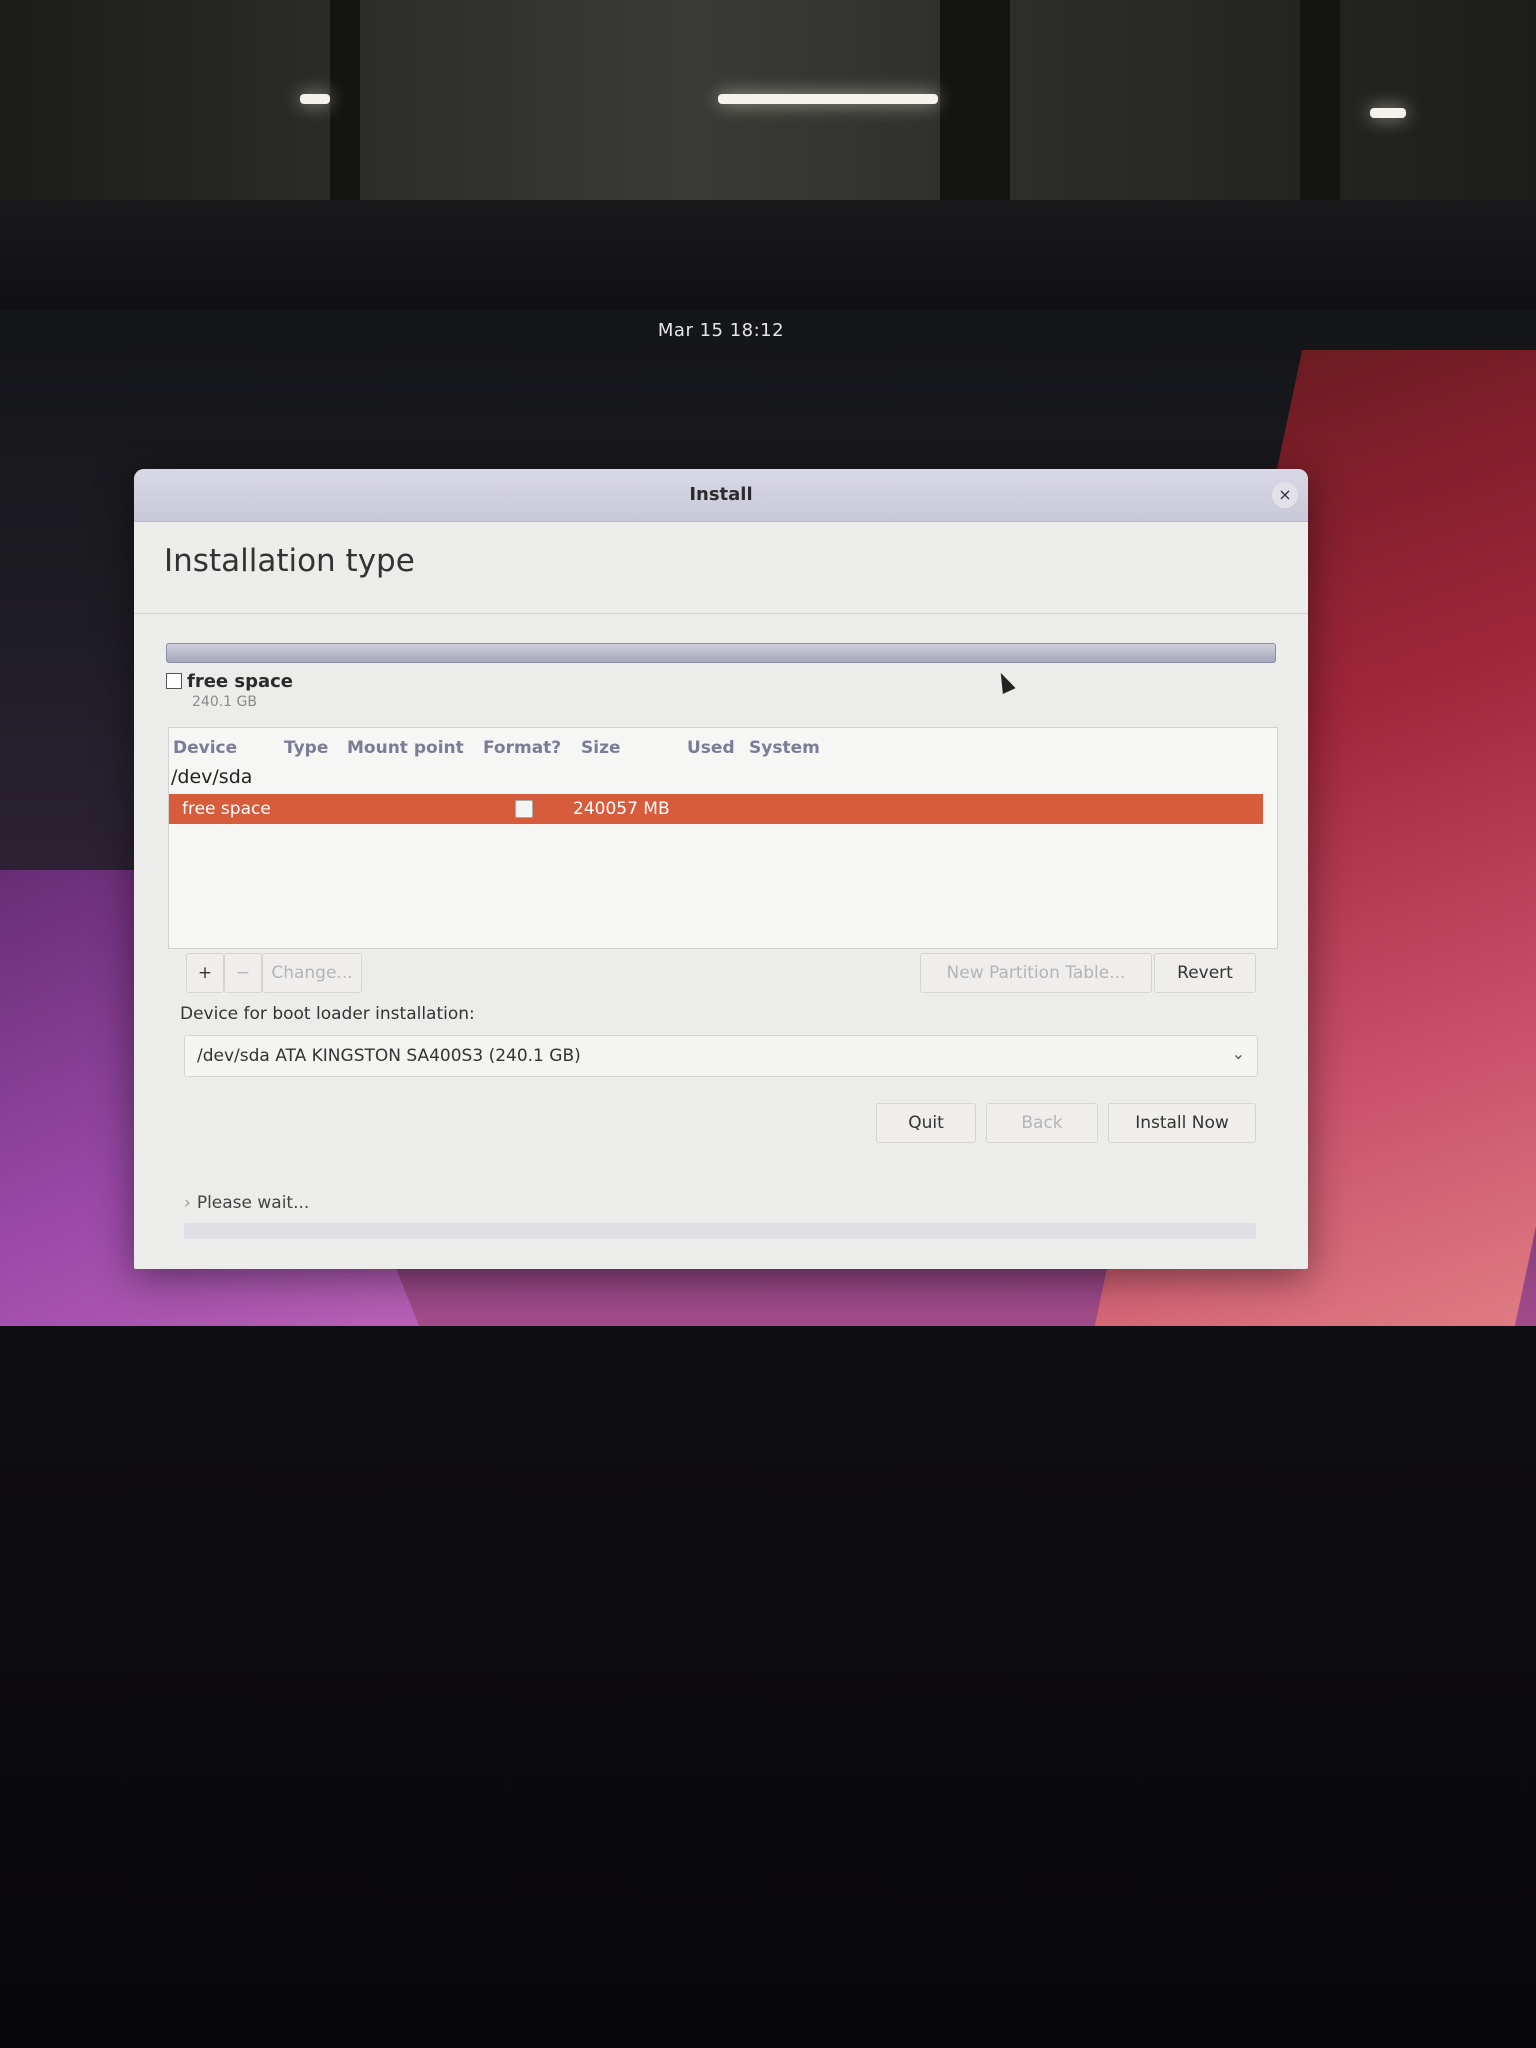 The width and height of the screenshot is (1536, 2048). Describe the element at coordinates (522, 748) in the screenshot. I see `column-header-format: Format?` at that location.